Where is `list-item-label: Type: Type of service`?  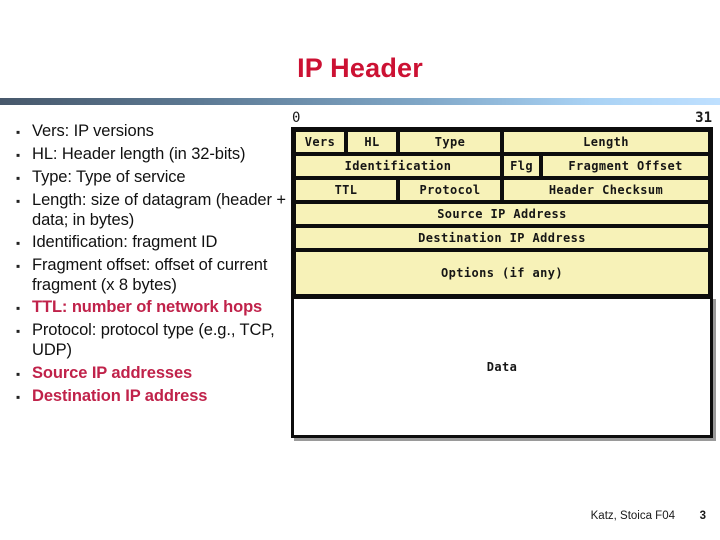
list-item-label: Type: Type of service is located at coordinates (109, 177).